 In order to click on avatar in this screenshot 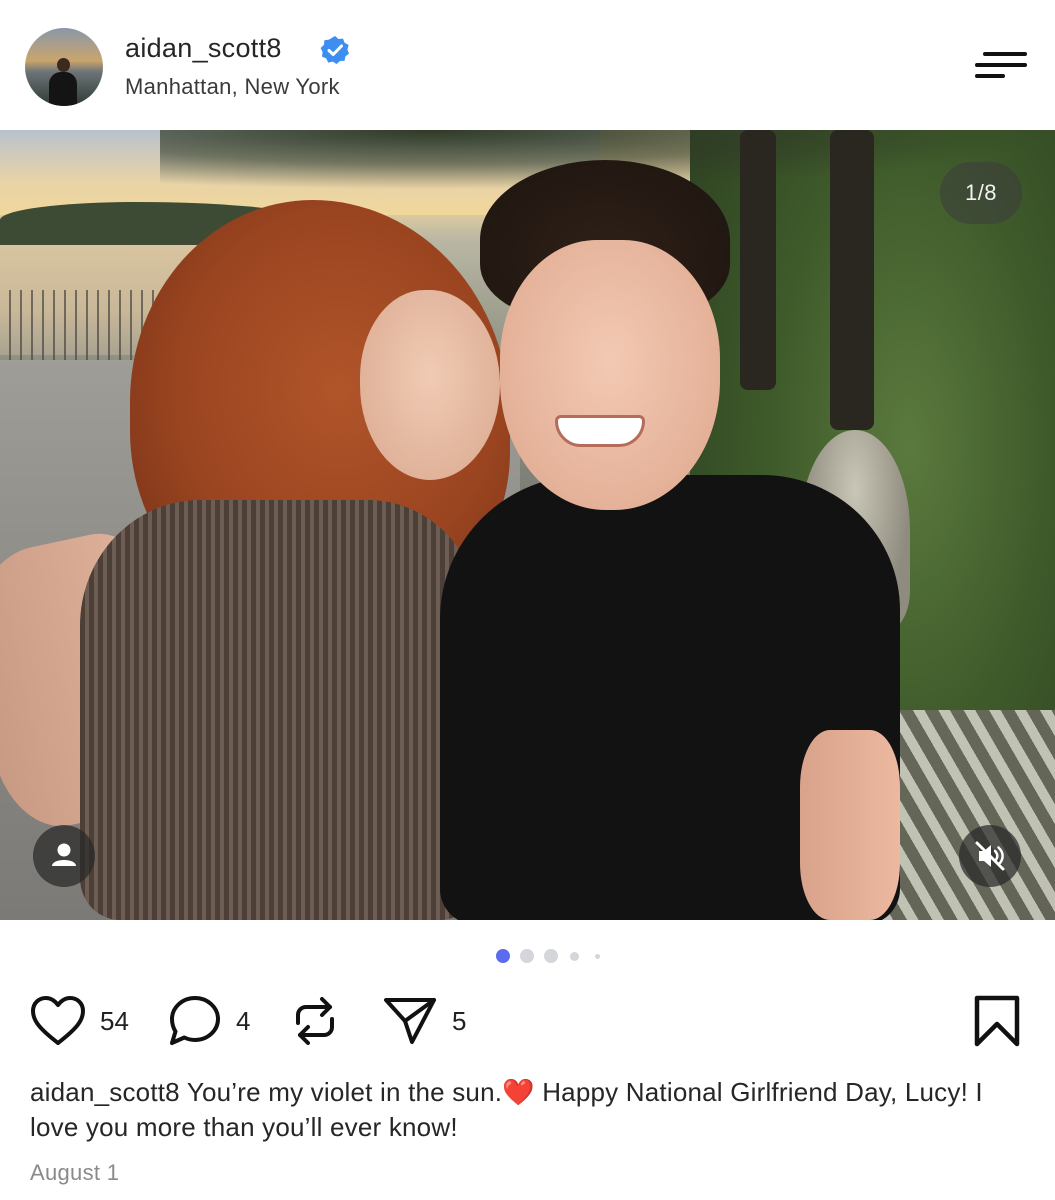, I will do `click(64, 67)`.